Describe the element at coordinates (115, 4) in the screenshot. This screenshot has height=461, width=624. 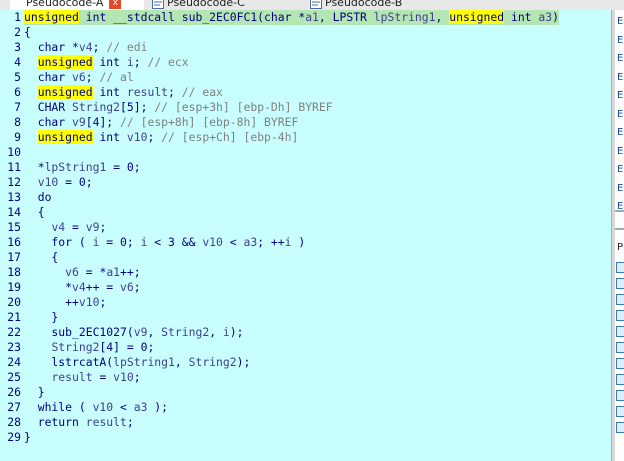
I see `close-icon: x` at that location.